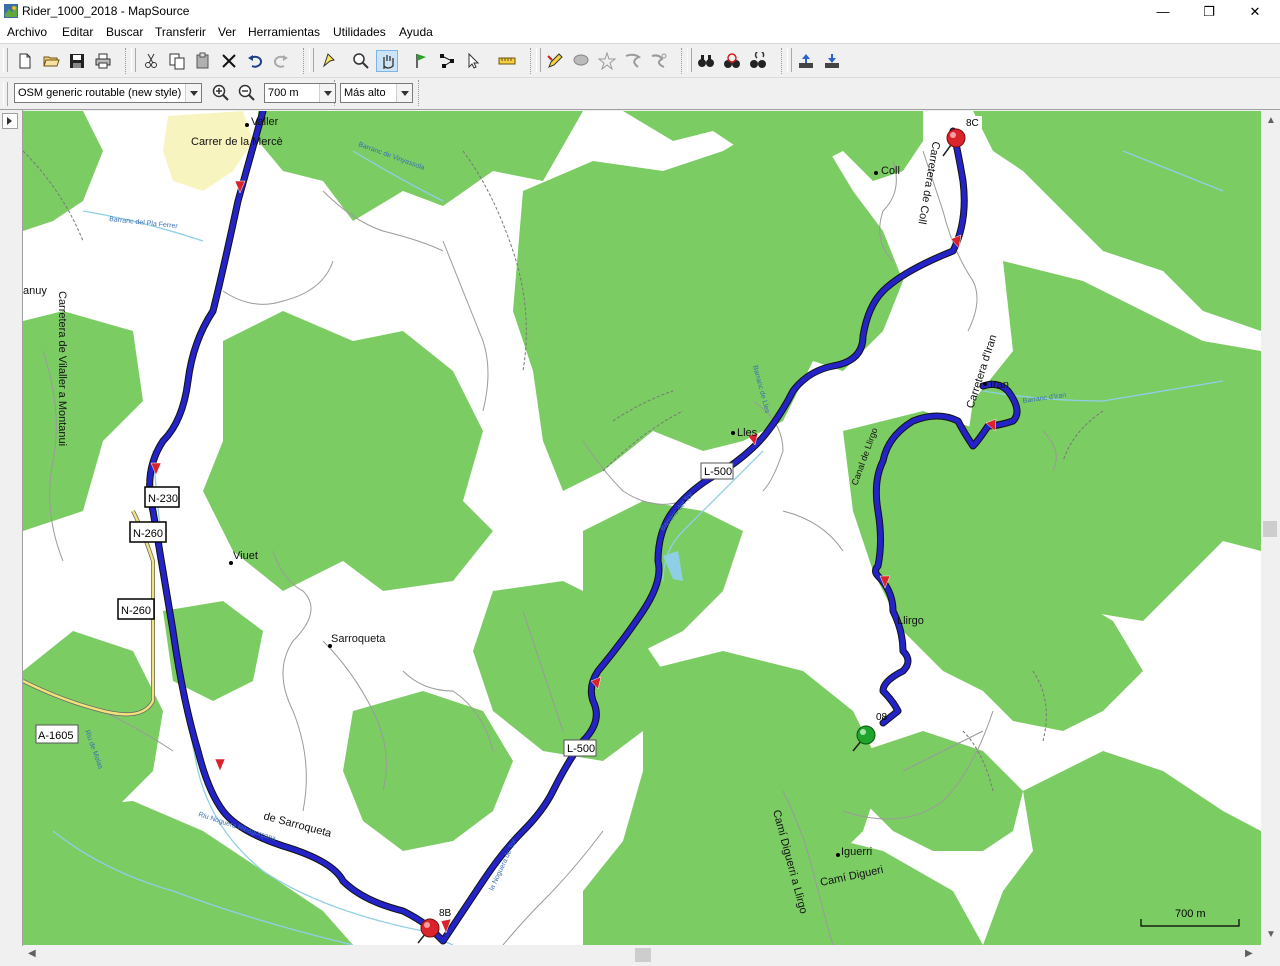  I want to click on road-shield-a1605: A-1605, so click(57, 734).